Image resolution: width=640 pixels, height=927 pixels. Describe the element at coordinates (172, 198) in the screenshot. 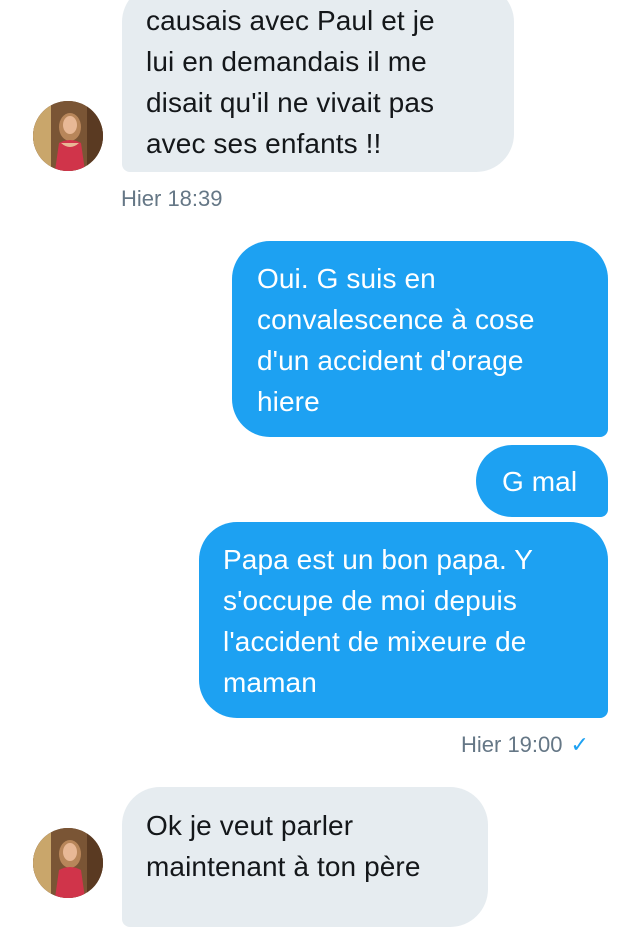

I see `message-timestamp: Hier 18:39` at that location.